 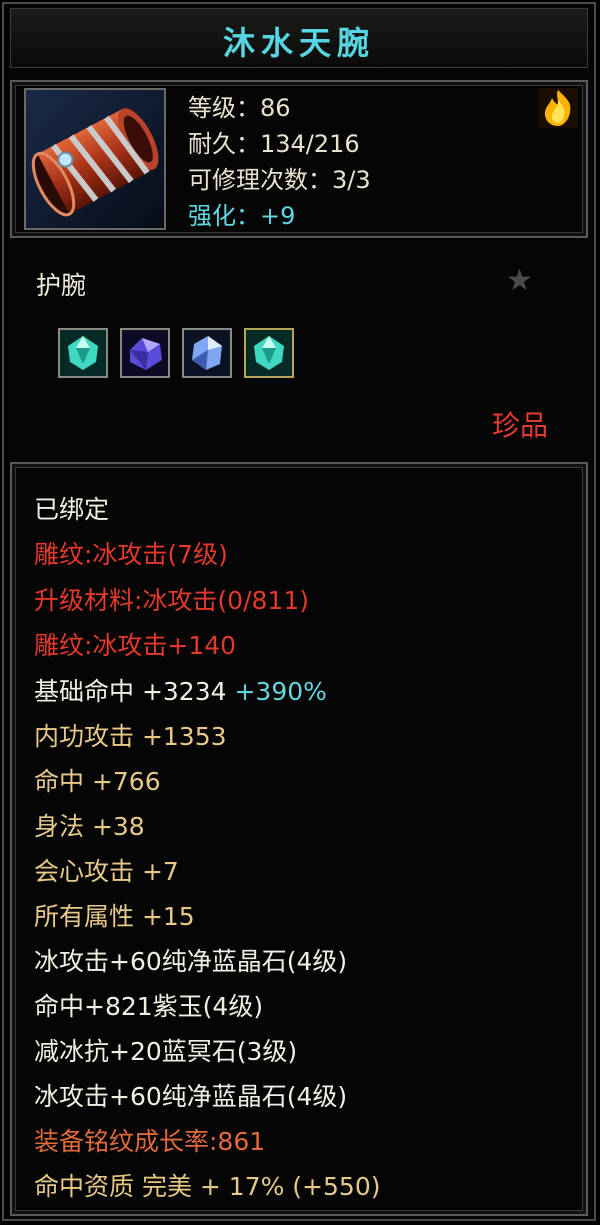 What do you see at coordinates (520, 425) in the screenshot?
I see `item-rarity: 珍品` at bounding box center [520, 425].